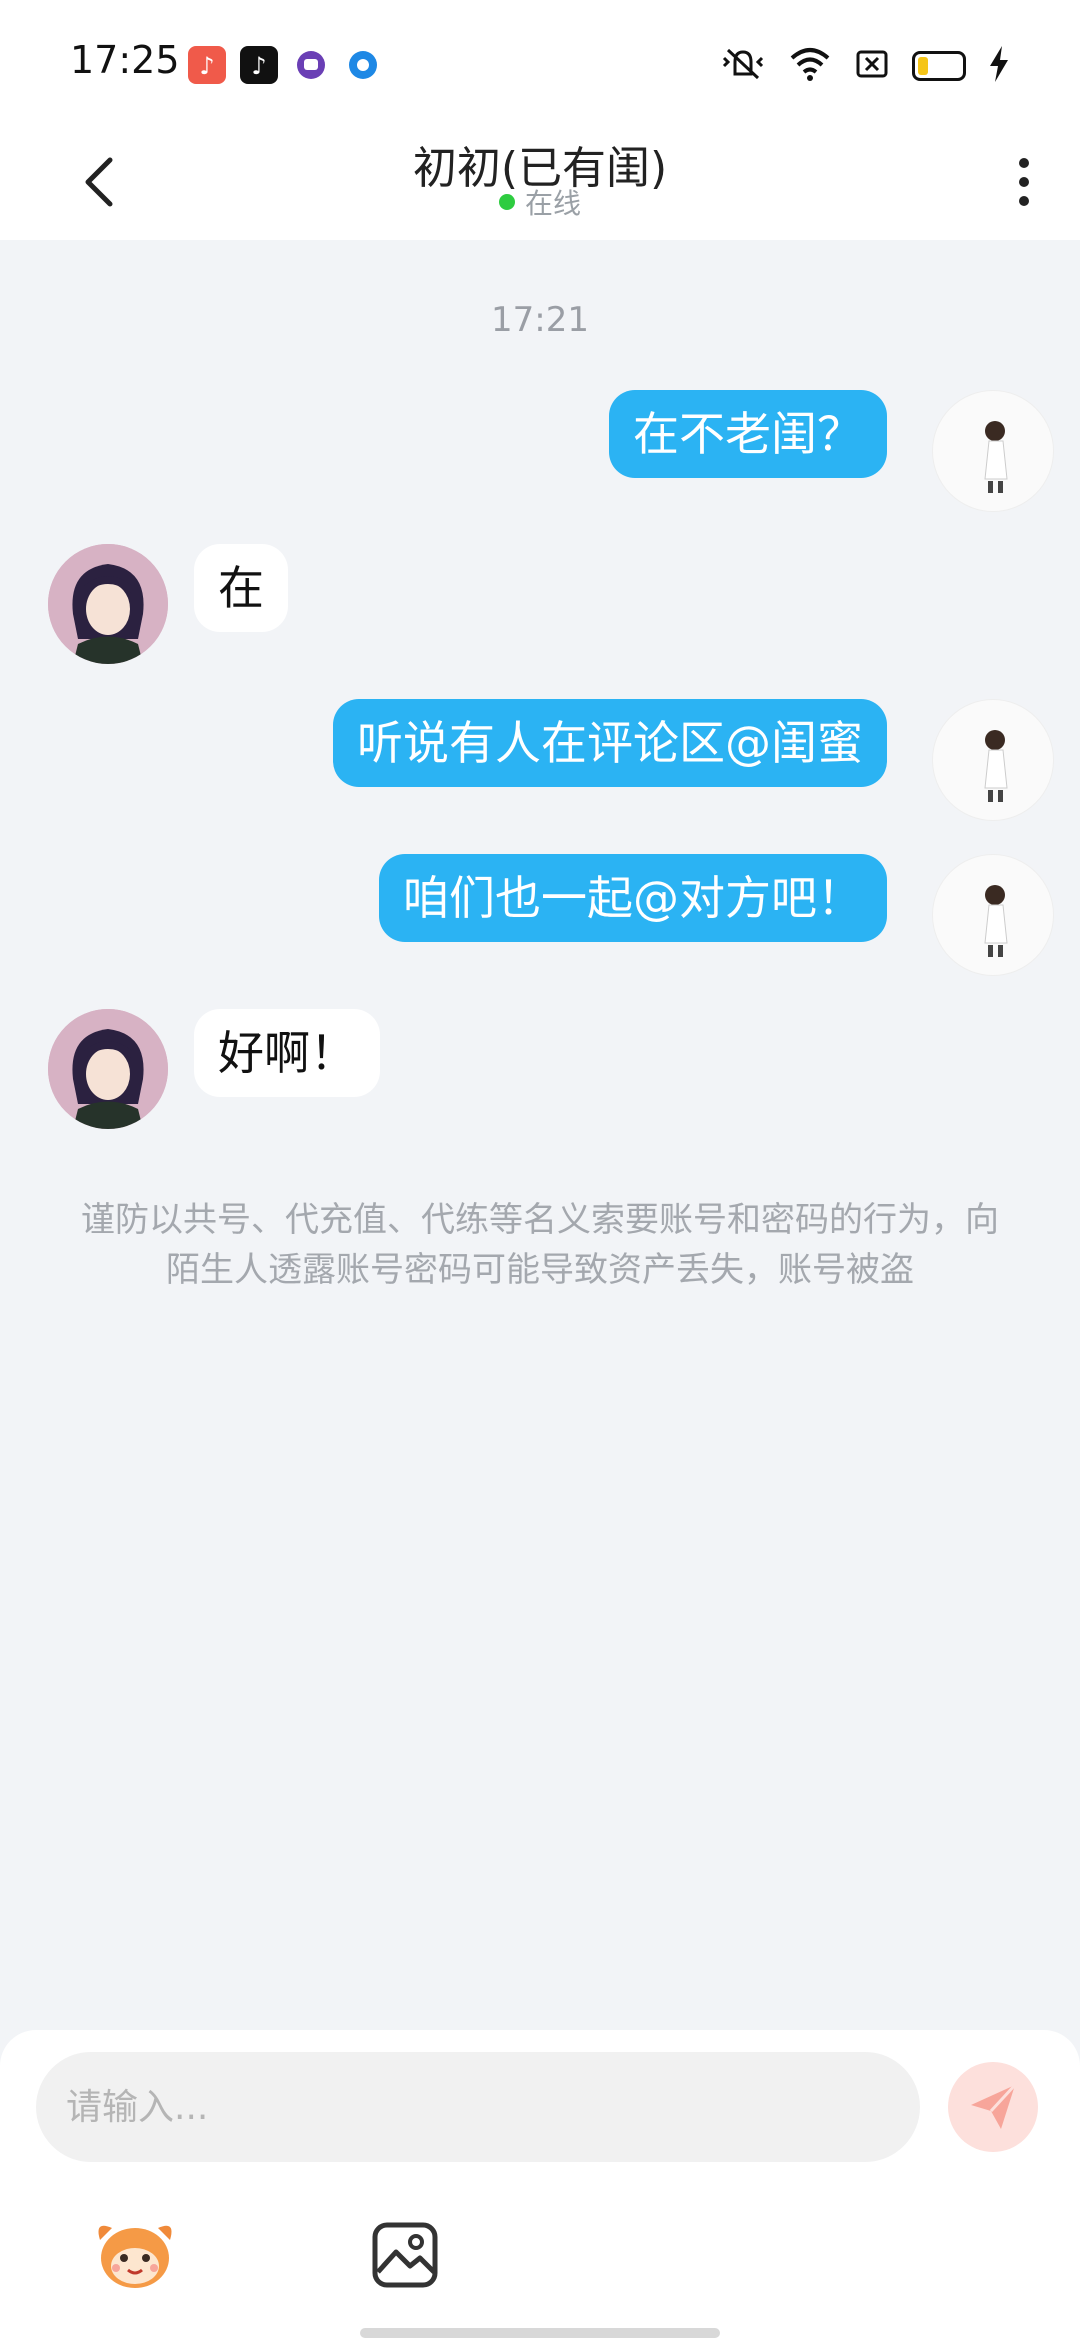  I want to click on message-bubble-outgoing: 听说有人在评论区@闺蜜, so click(610, 743).